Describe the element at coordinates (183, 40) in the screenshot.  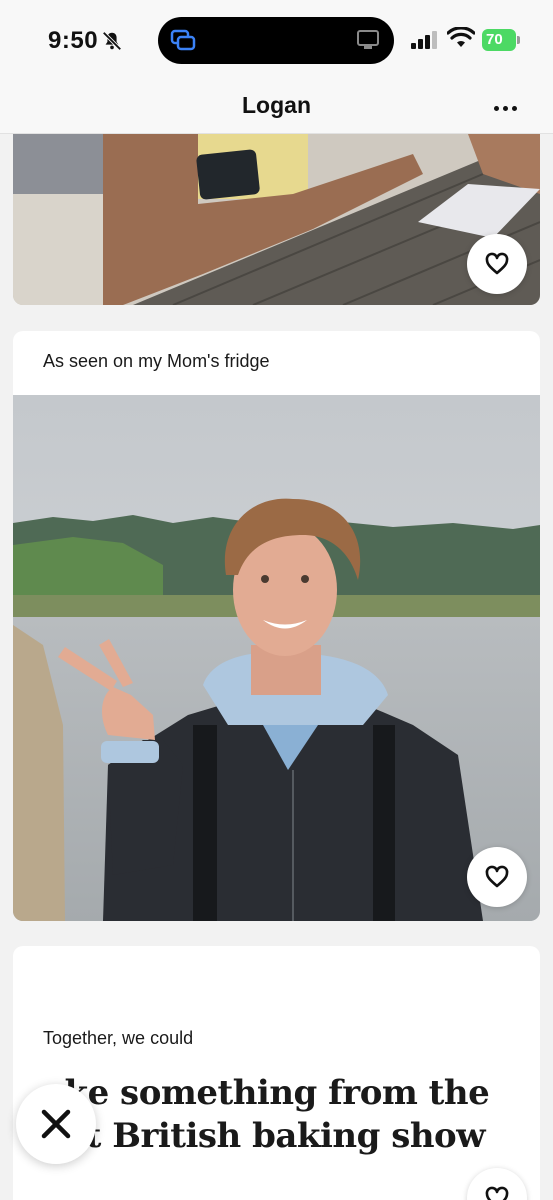
I see `screen-share-icon` at that location.